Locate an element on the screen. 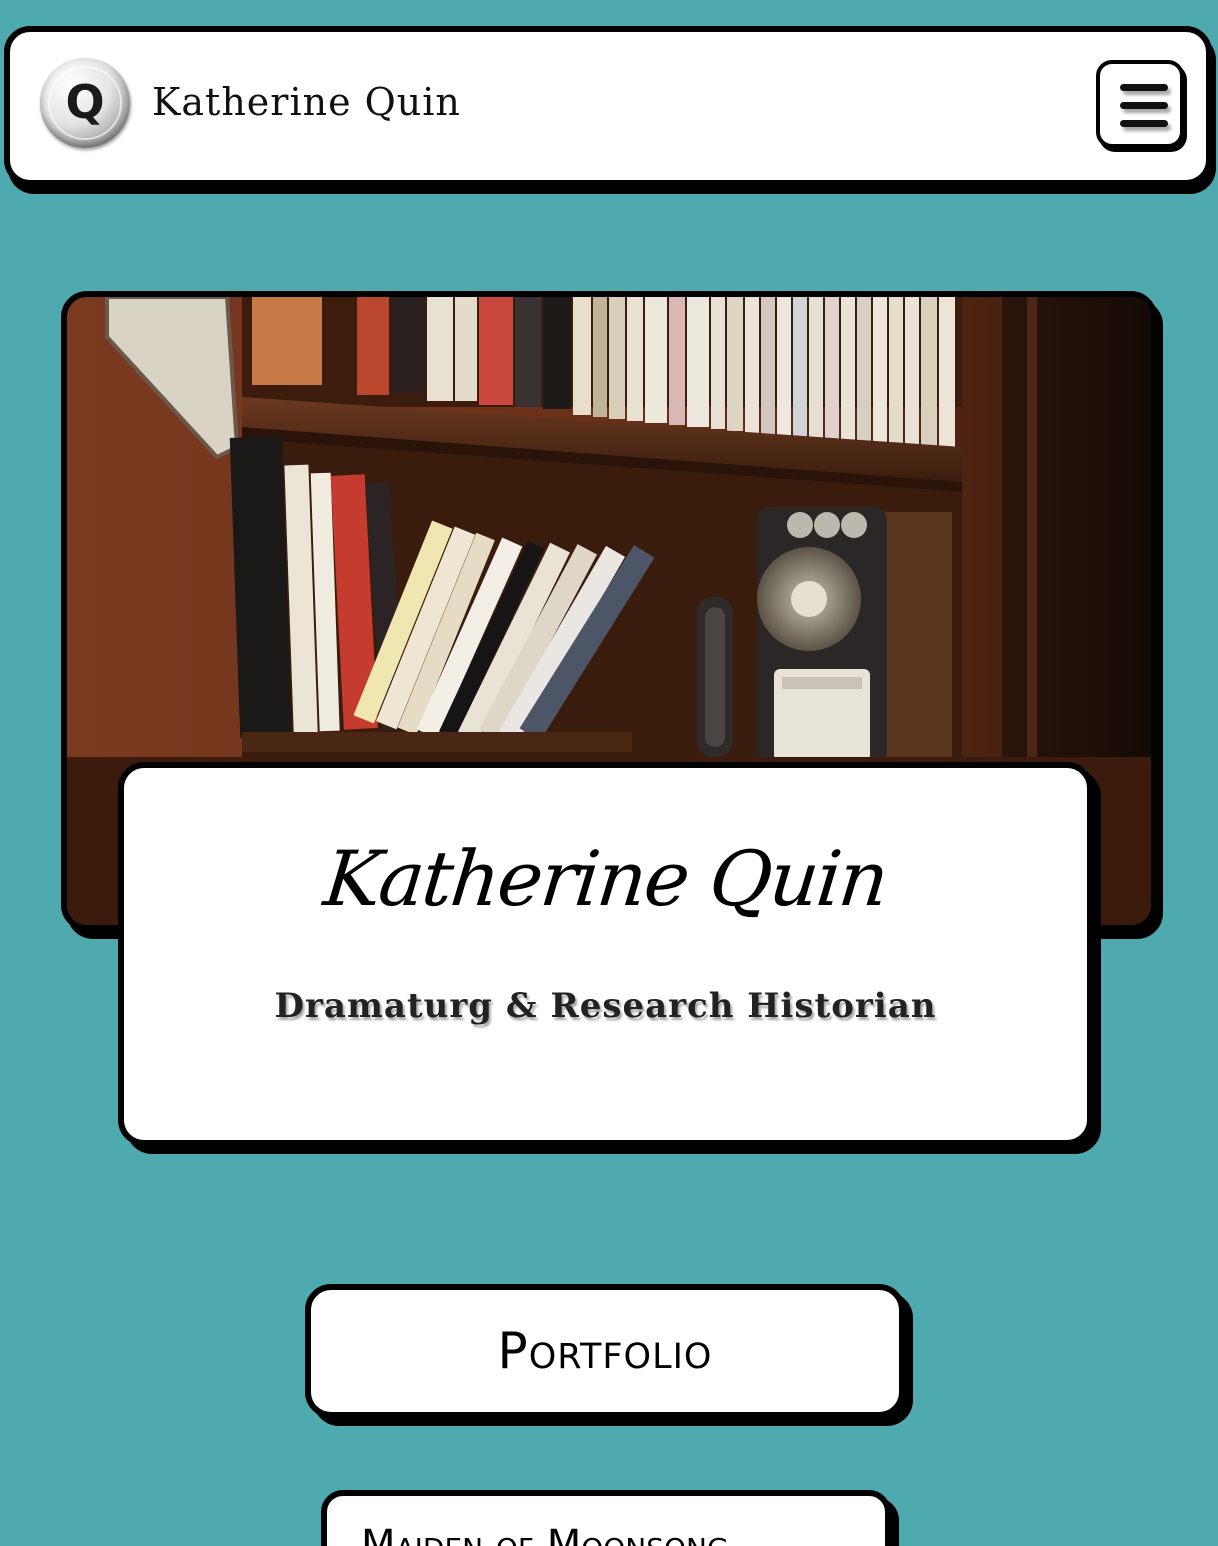 This screenshot has height=1546, width=1218. menu-button is located at coordinates (1140, 104).